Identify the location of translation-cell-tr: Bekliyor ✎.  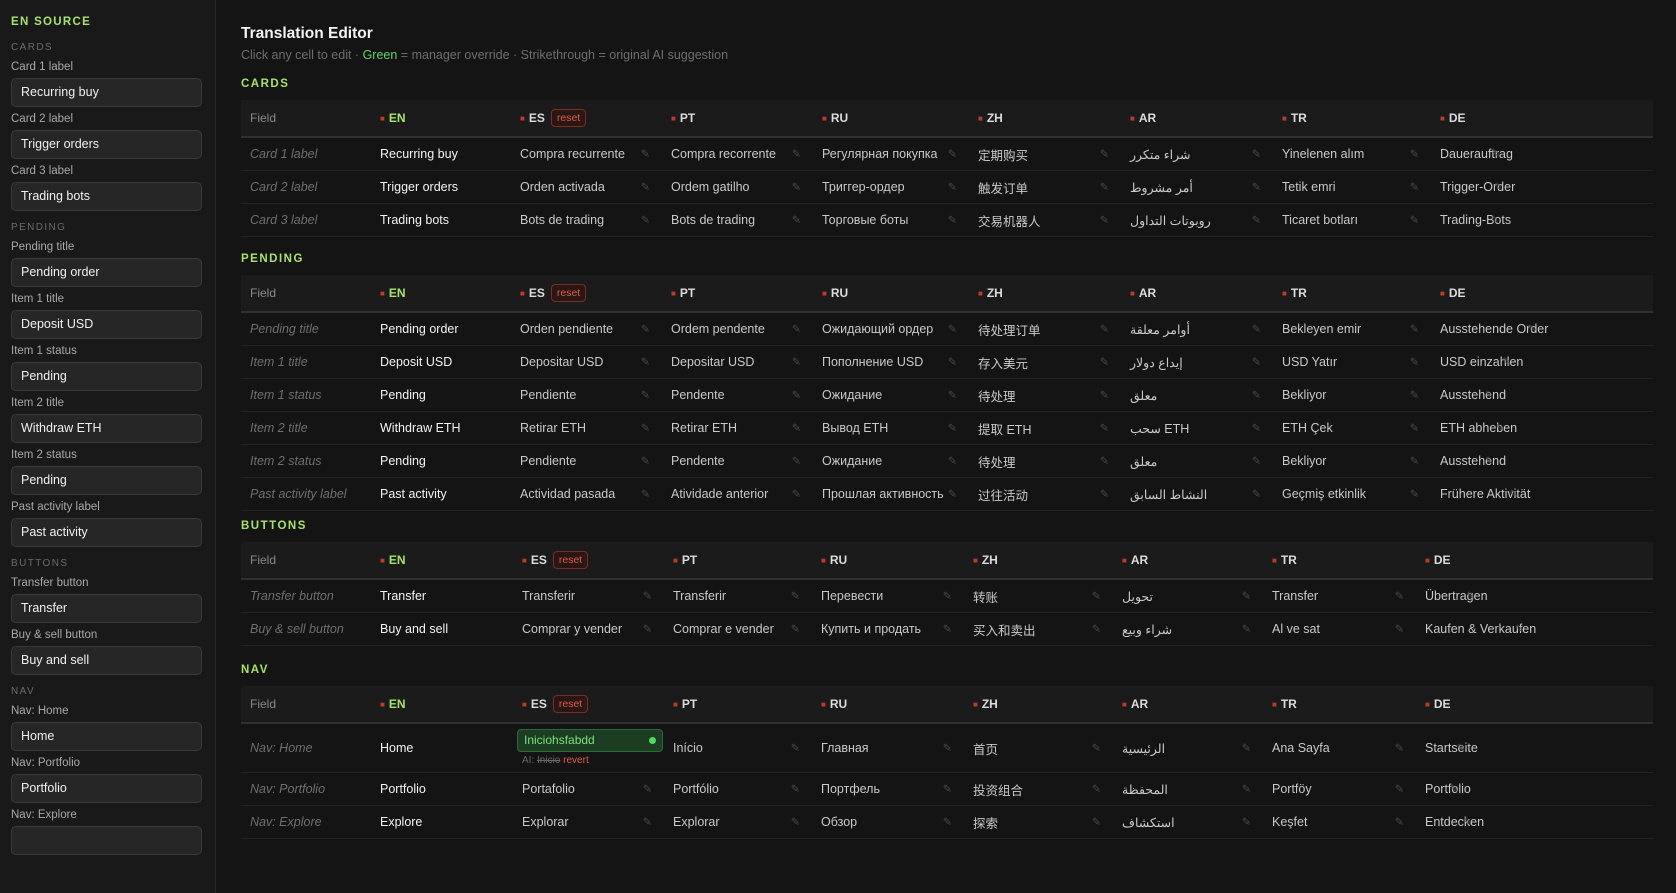
(1352, 395).